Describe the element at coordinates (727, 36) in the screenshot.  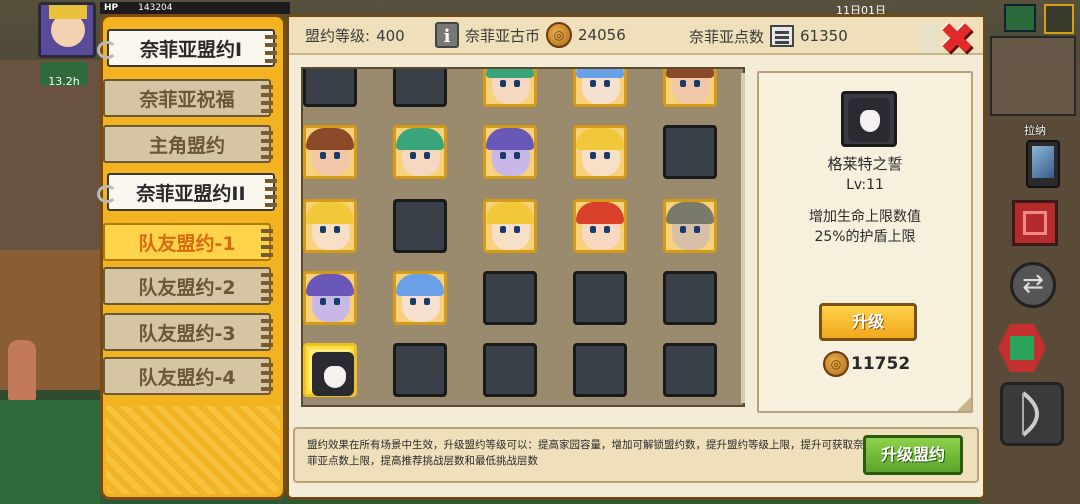
I see `points-label: 奈菲亚点数` at that location.